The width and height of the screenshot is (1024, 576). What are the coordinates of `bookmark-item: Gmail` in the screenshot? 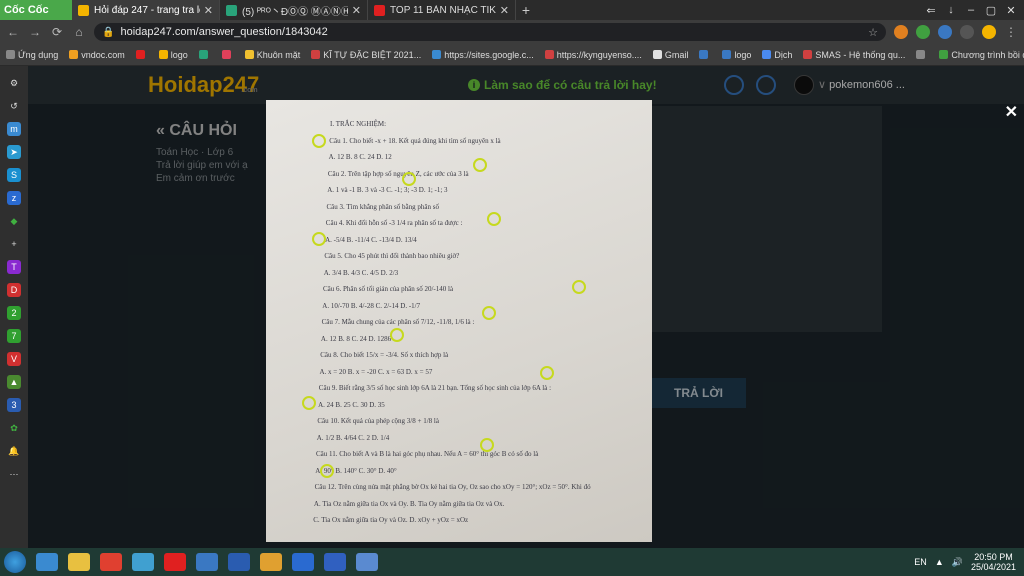 It's located at (670, 54).